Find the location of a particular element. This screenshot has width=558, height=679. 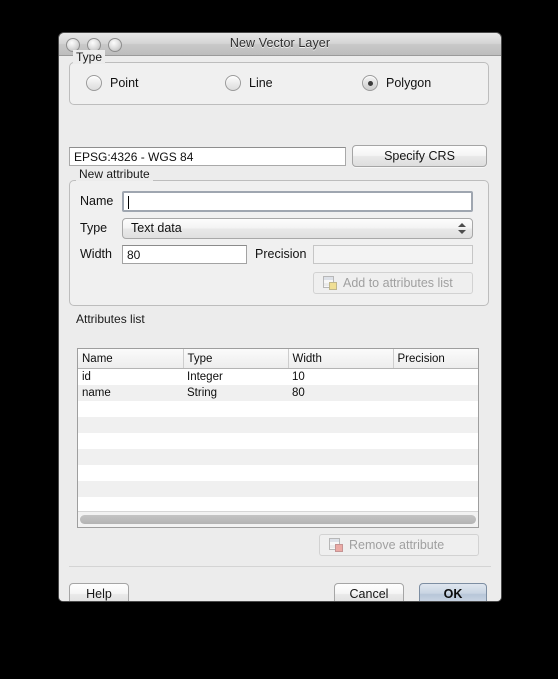

new-attribute-group-label: New attribute is located at coordinates (114, 174).